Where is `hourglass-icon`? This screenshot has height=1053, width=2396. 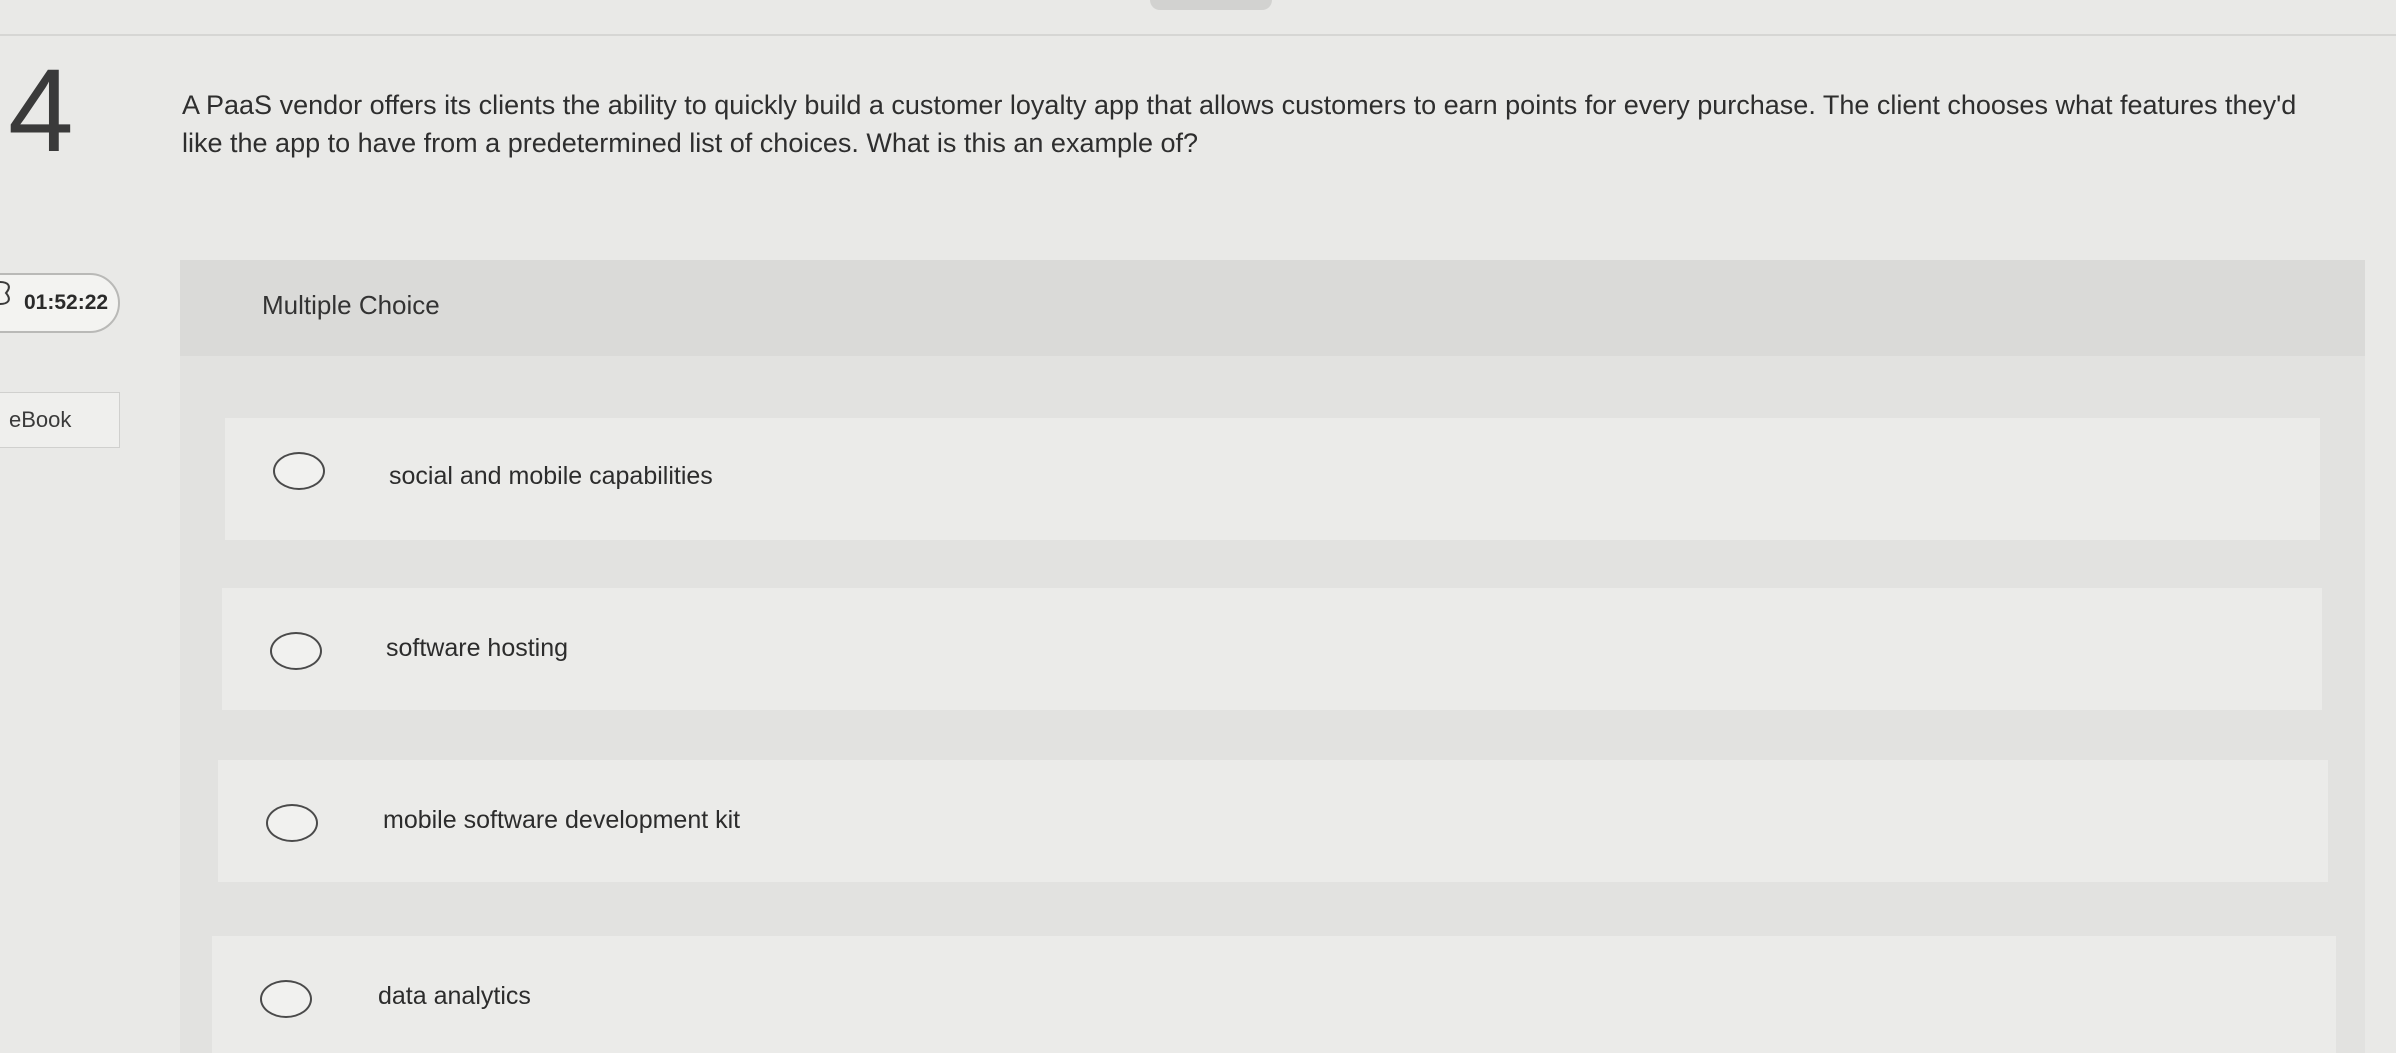
hourglass-icon is located at coordinates (5, 293).